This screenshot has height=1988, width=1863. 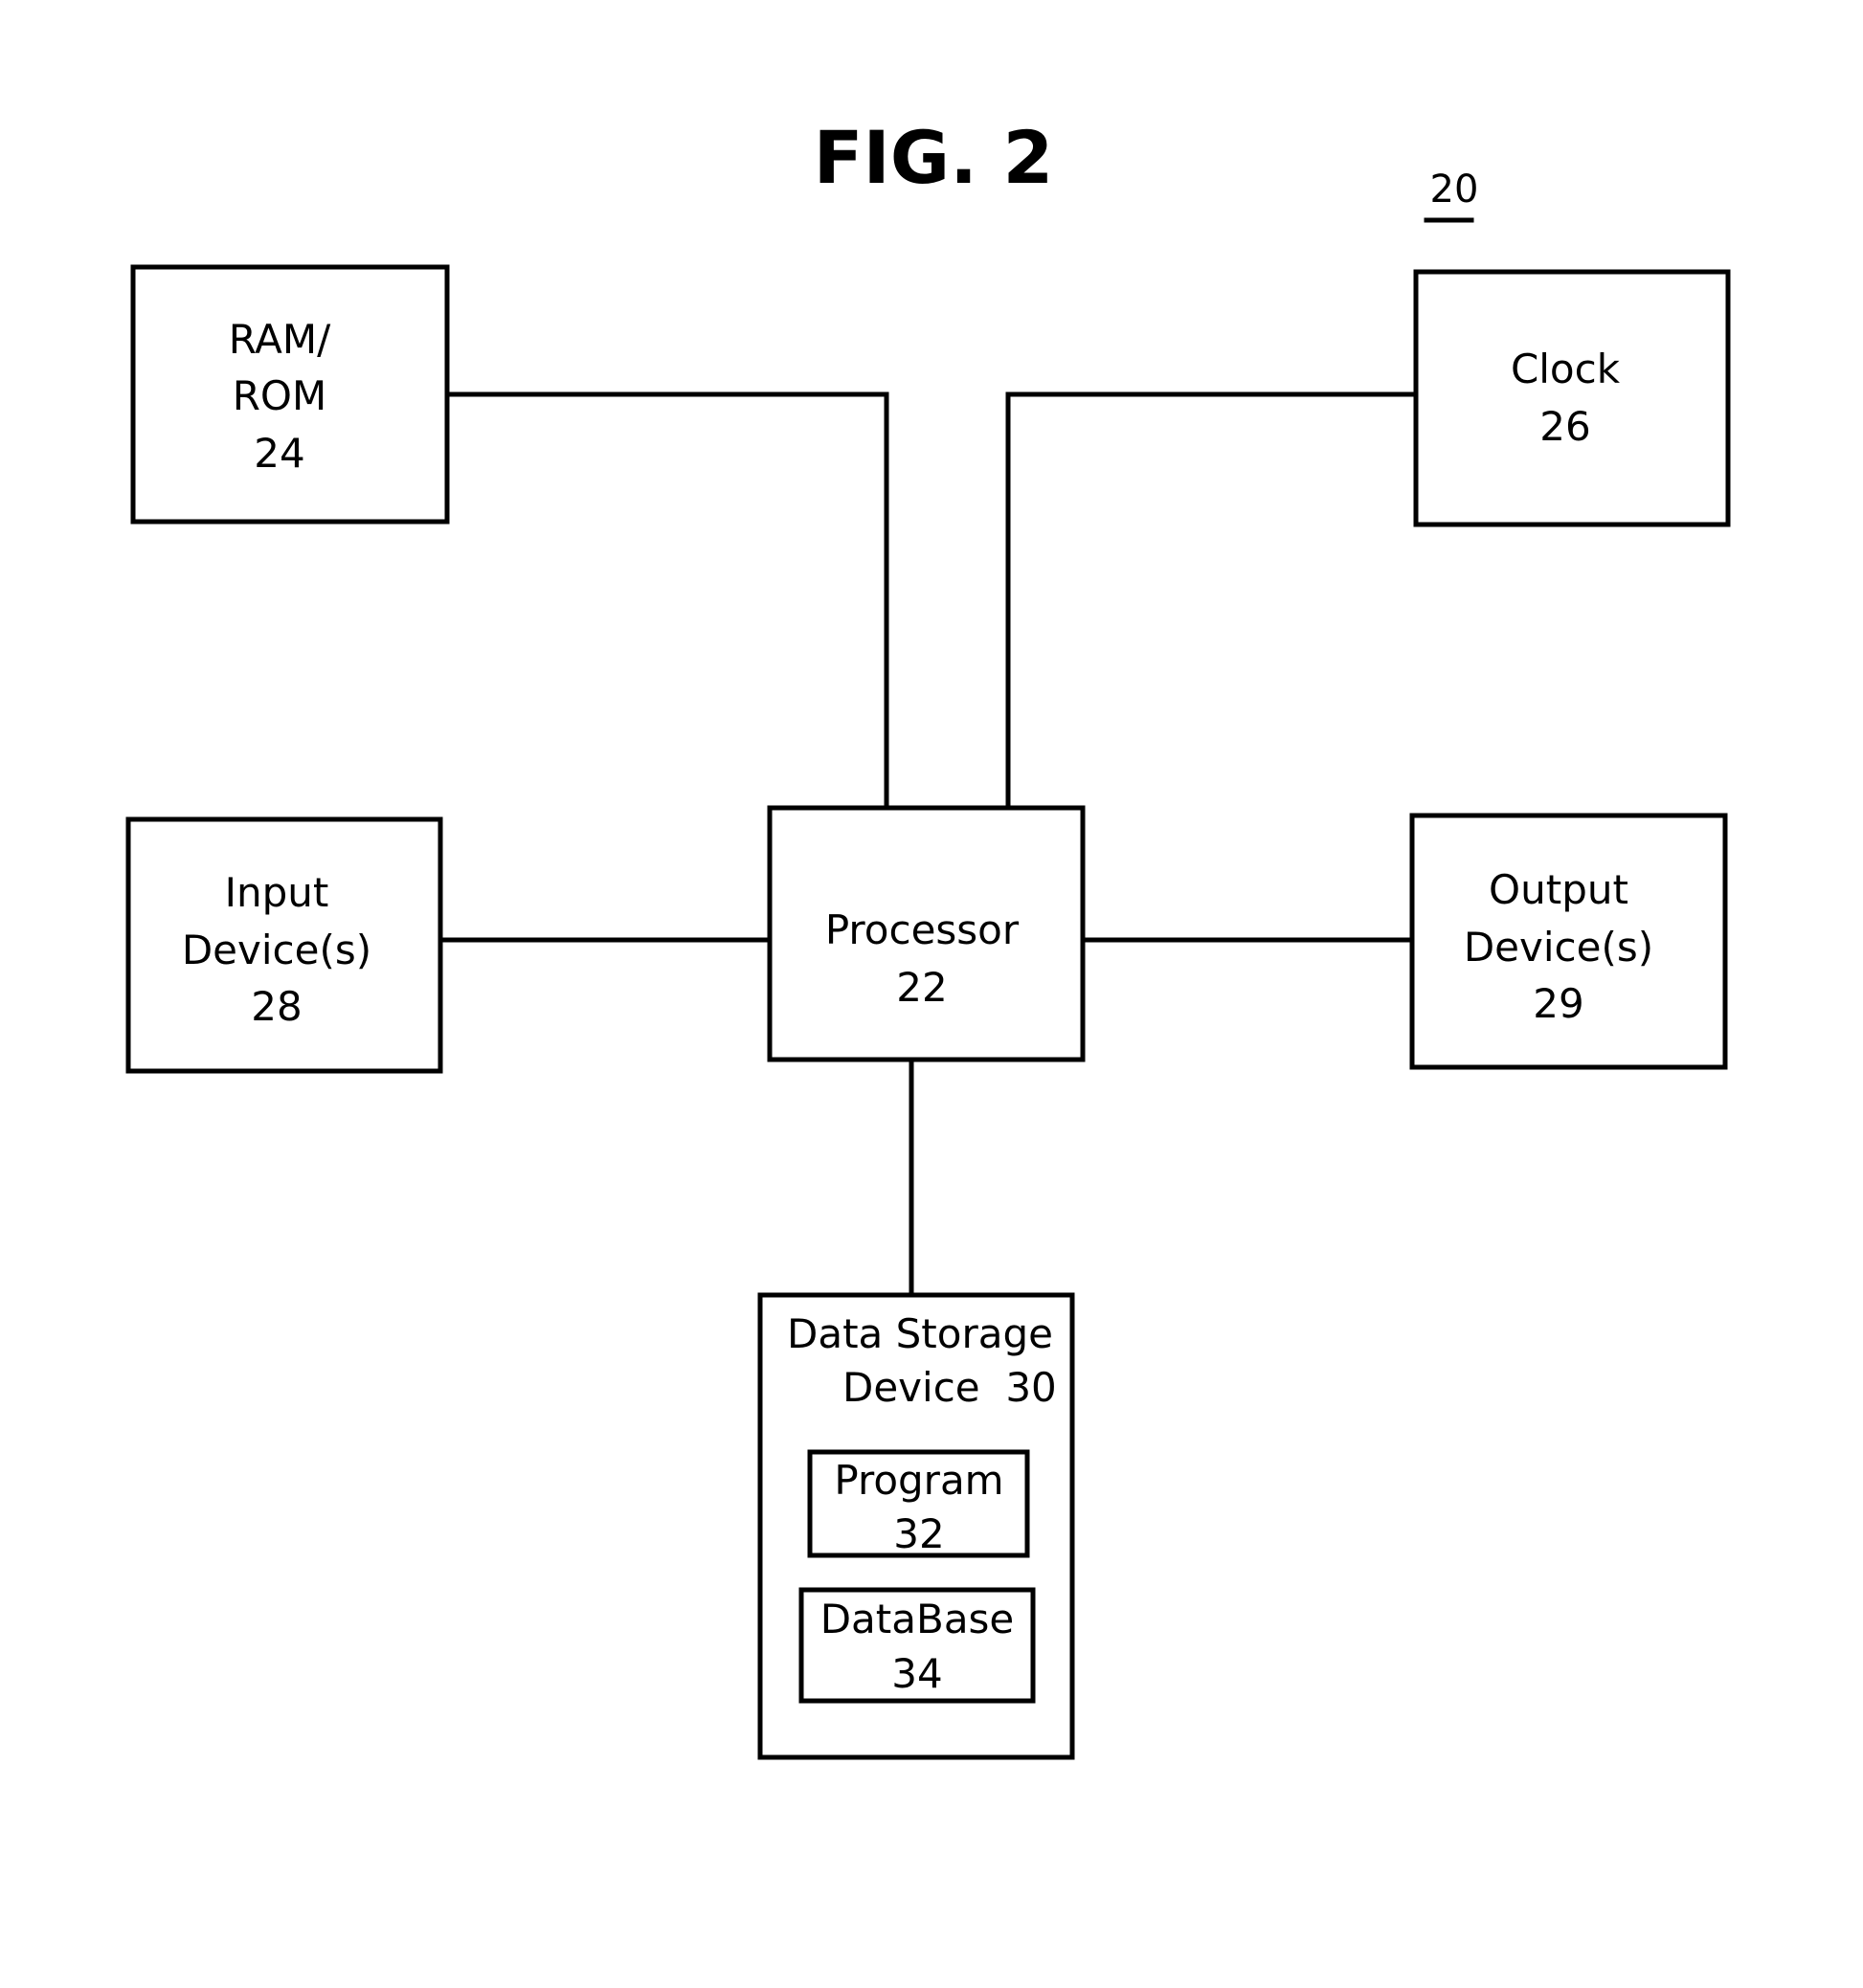 I want to click on database-label-line2: 34, so click(x=916, y=1673).